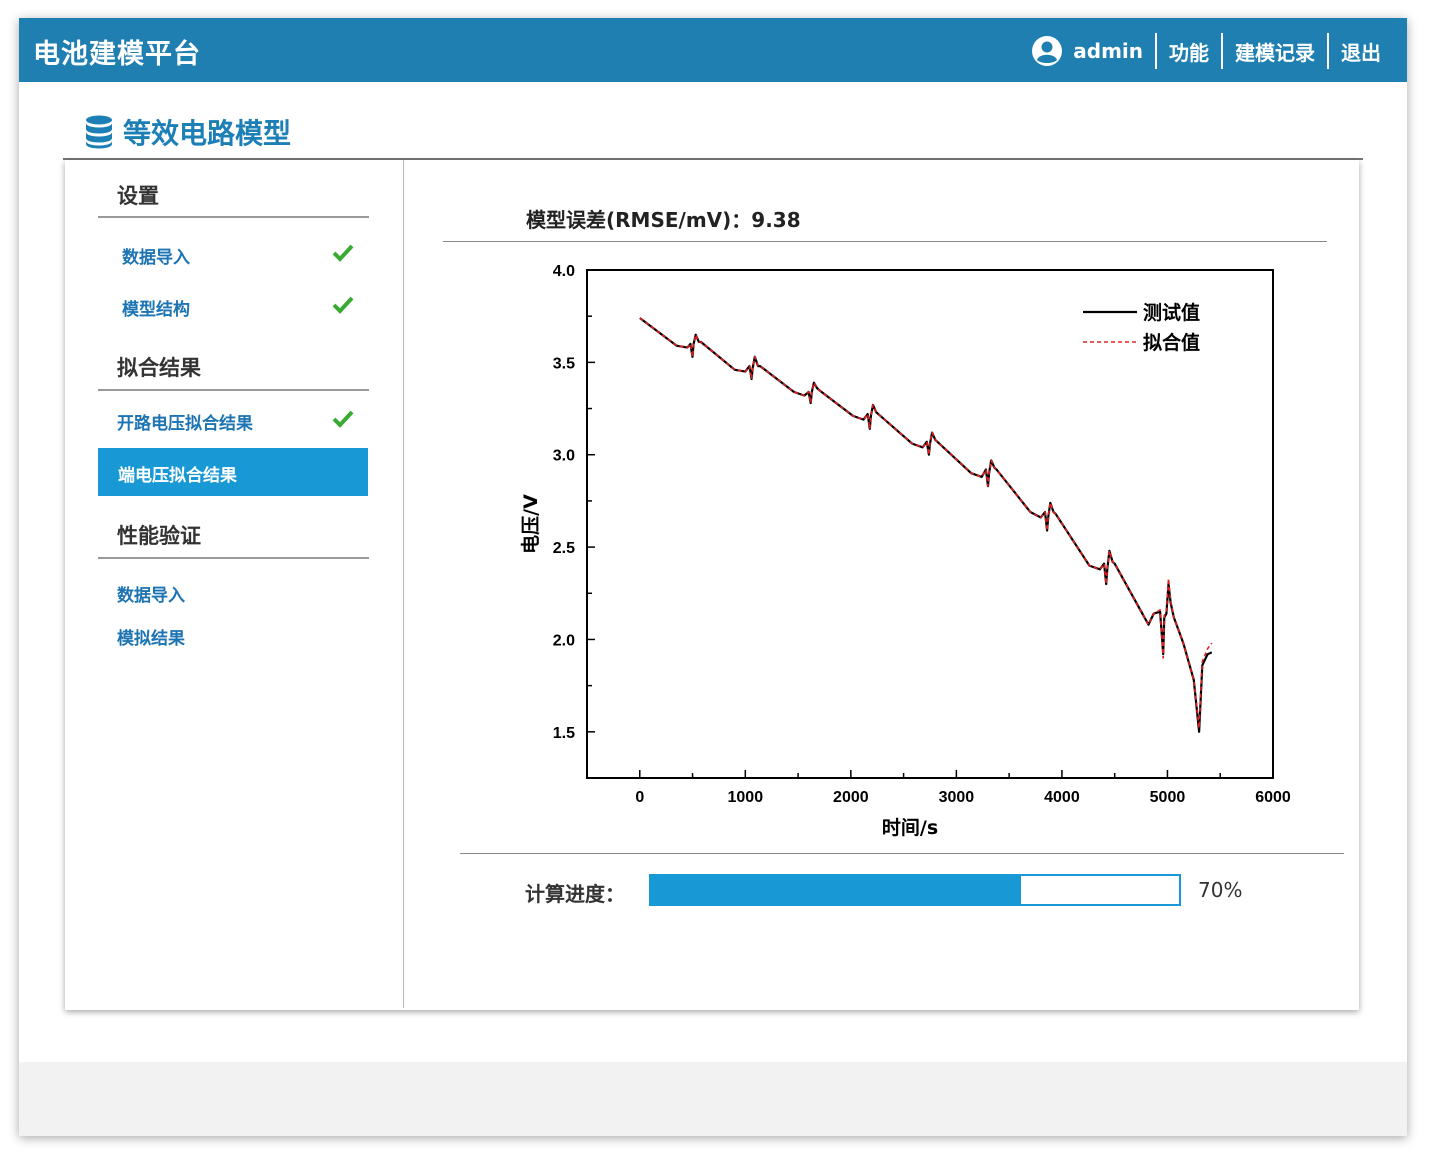 The height and width of the screenshot is (1170, 1437). What do you see at coordinates (564, 271) in the screenshot?
I see `y-tick-label: 4.0` at bounding box center [564, 271].